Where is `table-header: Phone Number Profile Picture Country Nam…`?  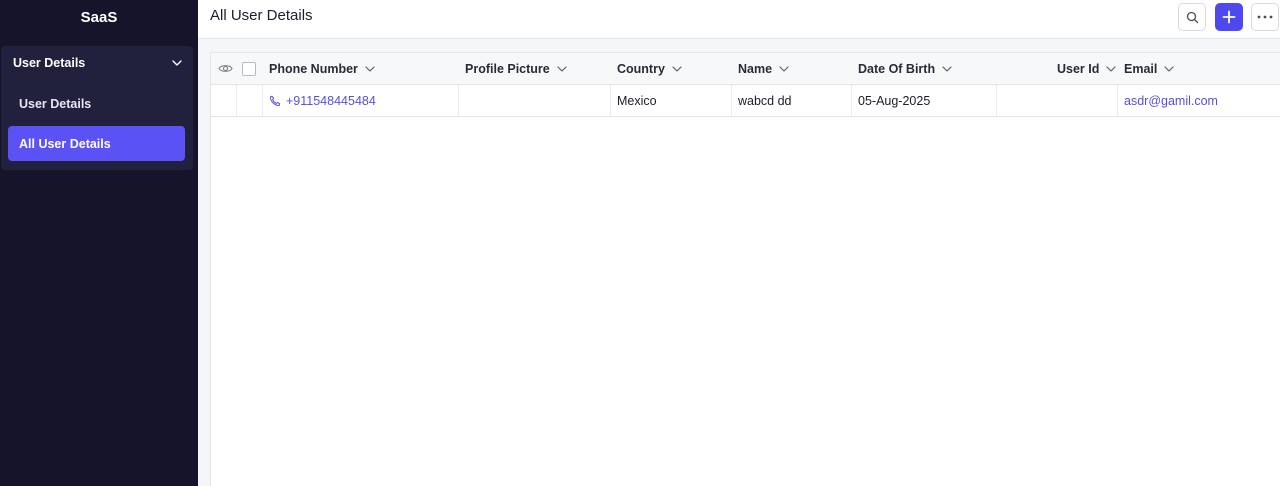 table-header: Phone Number Profile Picture Country Nam… is located at coordinates (745, 69).